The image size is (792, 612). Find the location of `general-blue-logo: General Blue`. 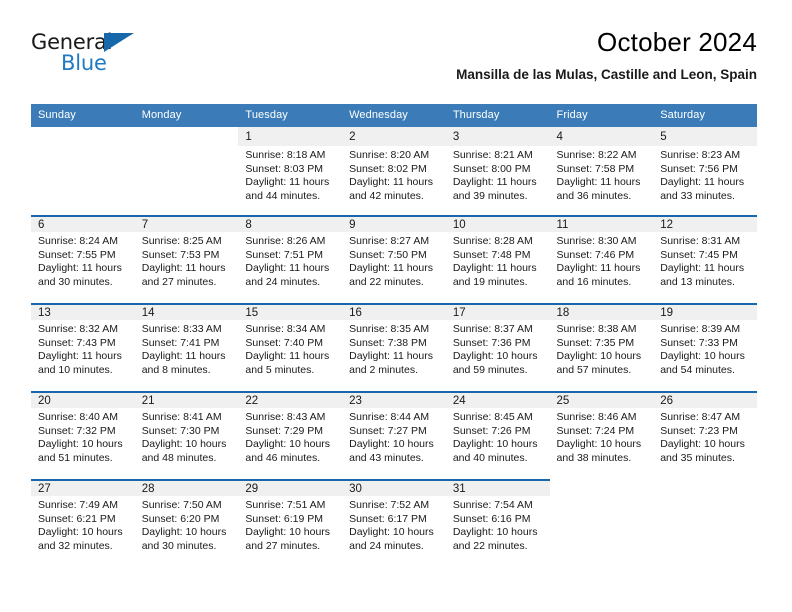

general-blue-logo: General Blue is located at coordinates (91, 53).